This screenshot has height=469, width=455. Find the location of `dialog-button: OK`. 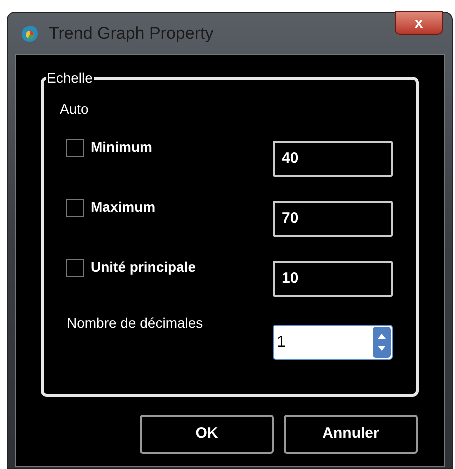

dialog-button: OK is located at coordinates (207, 434).